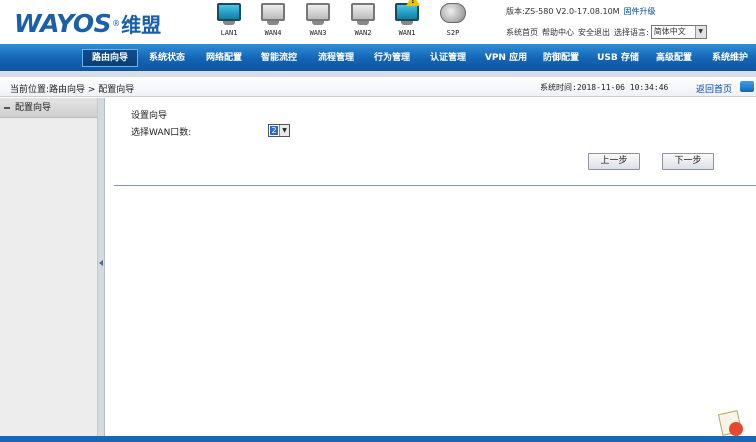  I want to click on nav-item-route-wizard: 路由向导, so click(110, 58).